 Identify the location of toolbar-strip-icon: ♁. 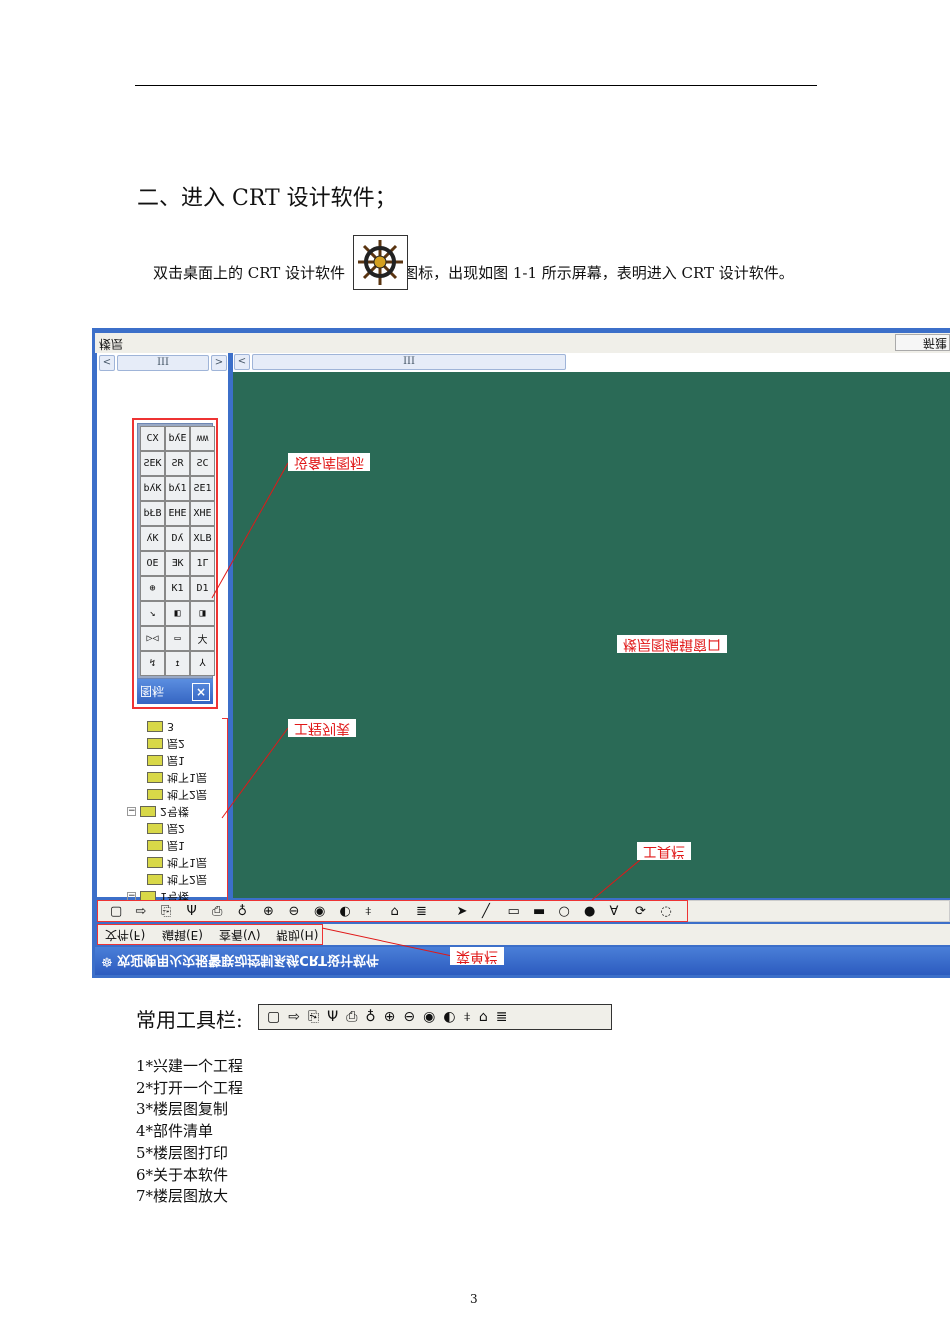
(370, 1017).